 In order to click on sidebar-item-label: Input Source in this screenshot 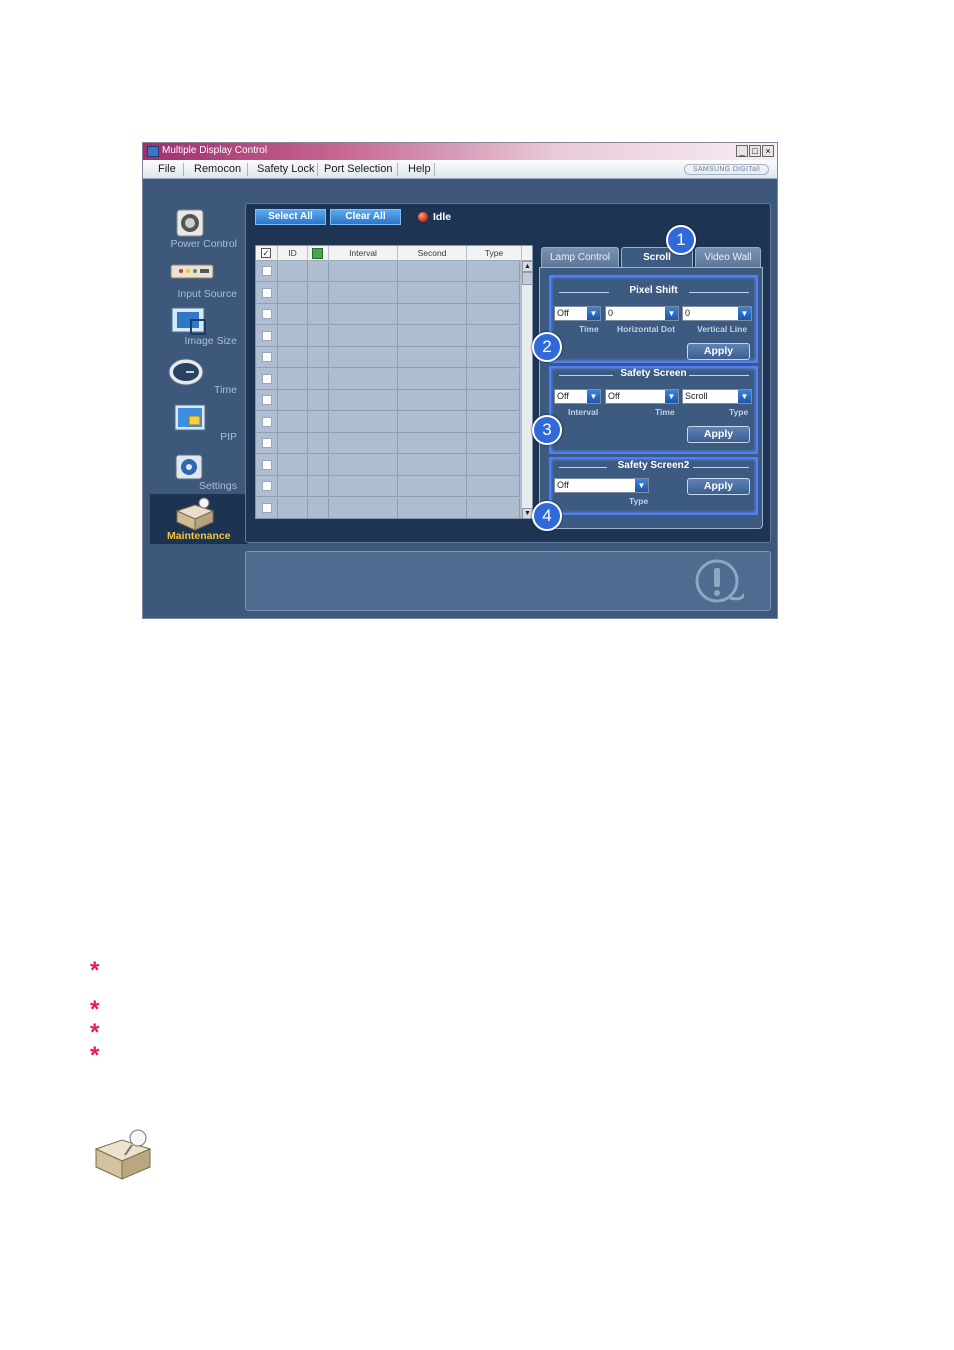, I will do `click(207, 294)`.